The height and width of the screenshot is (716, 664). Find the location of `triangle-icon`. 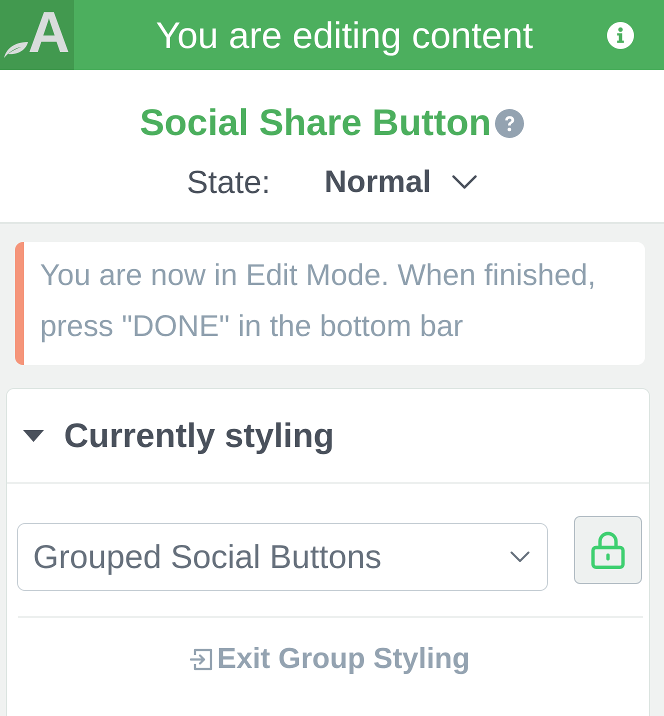

triangle-icon is located at coordinates (33, 436).